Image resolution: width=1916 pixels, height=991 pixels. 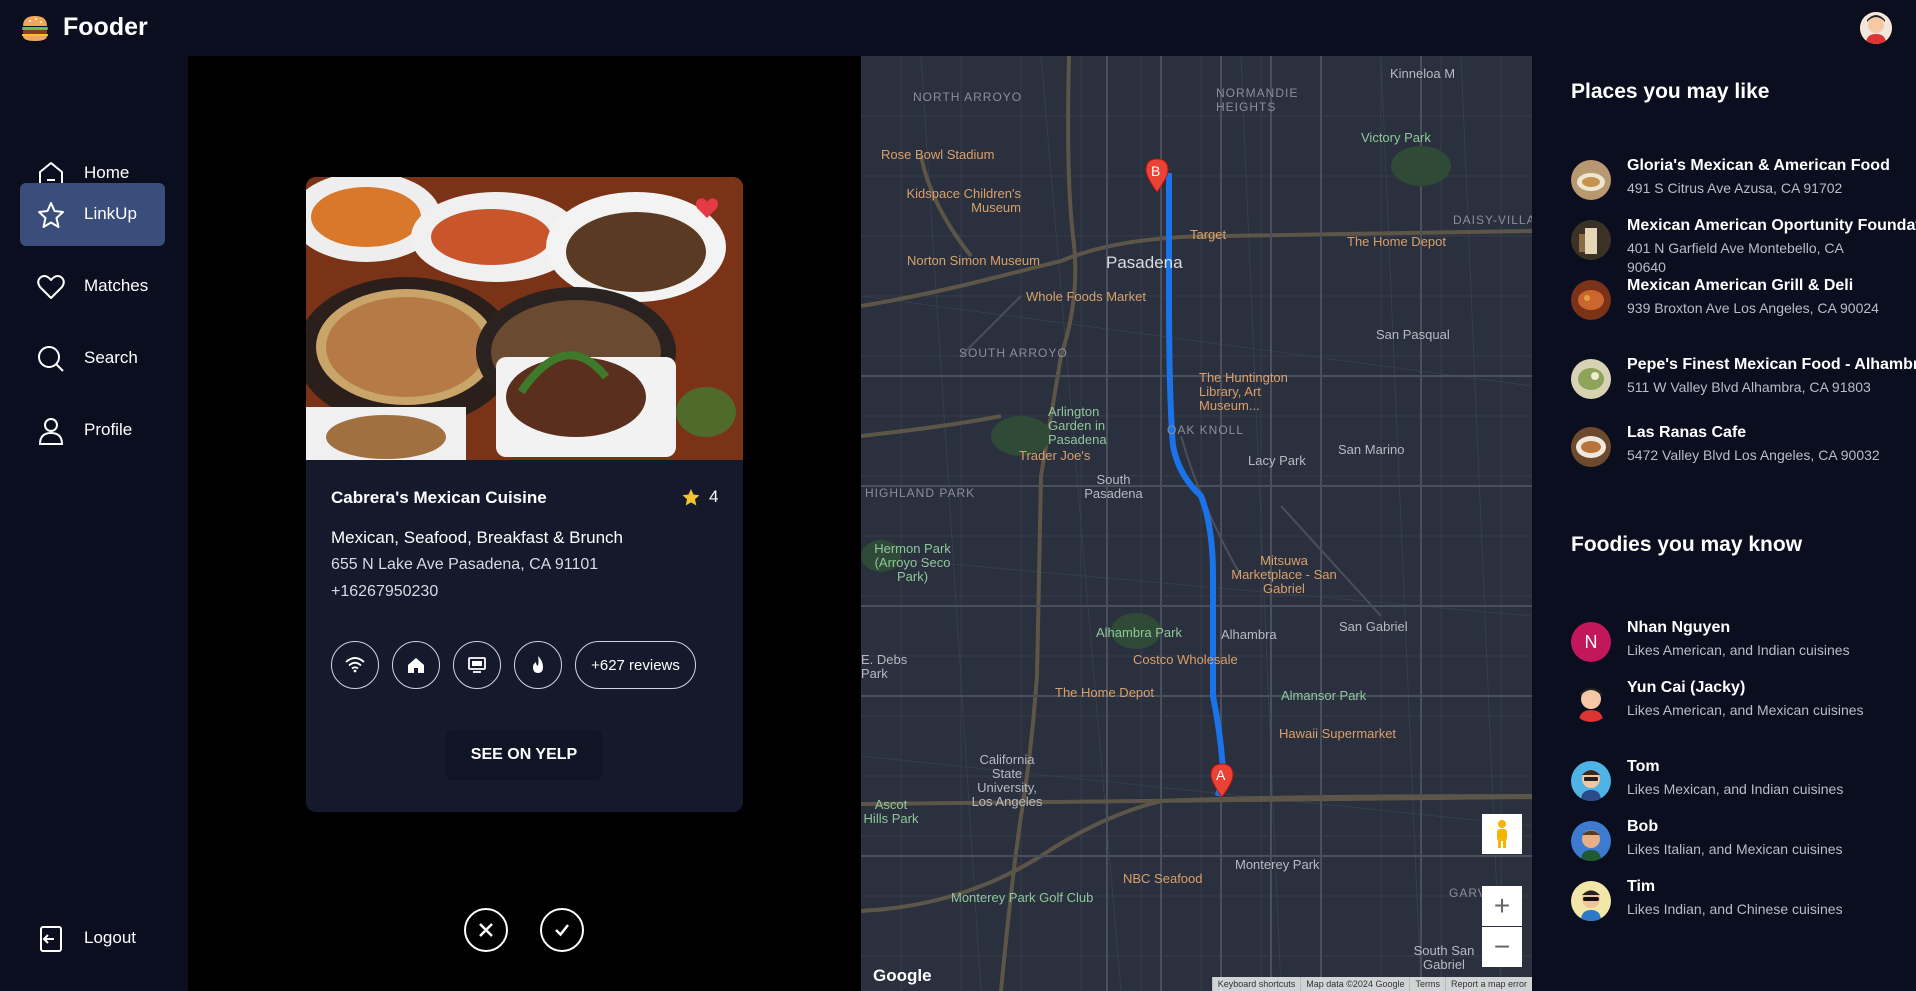 What do you see at coordinates (1423, 73) in the screenshot?
I see `map-label: Kinneloa M` at bounding box center [1423, 73].